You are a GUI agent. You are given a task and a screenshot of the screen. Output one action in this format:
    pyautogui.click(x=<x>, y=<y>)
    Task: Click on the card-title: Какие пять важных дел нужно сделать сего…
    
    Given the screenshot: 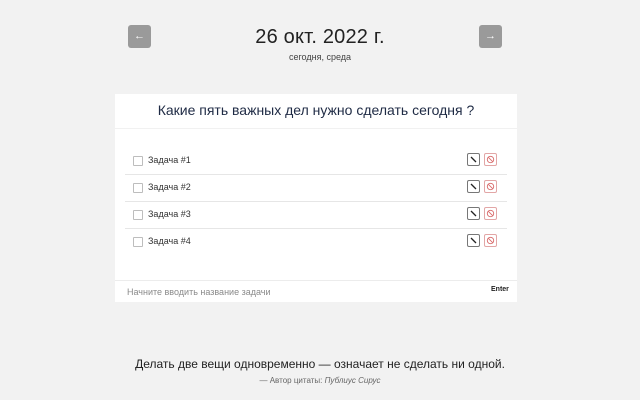 What is the action you would take?
    pyautogui.click(x=316, y=110)
    